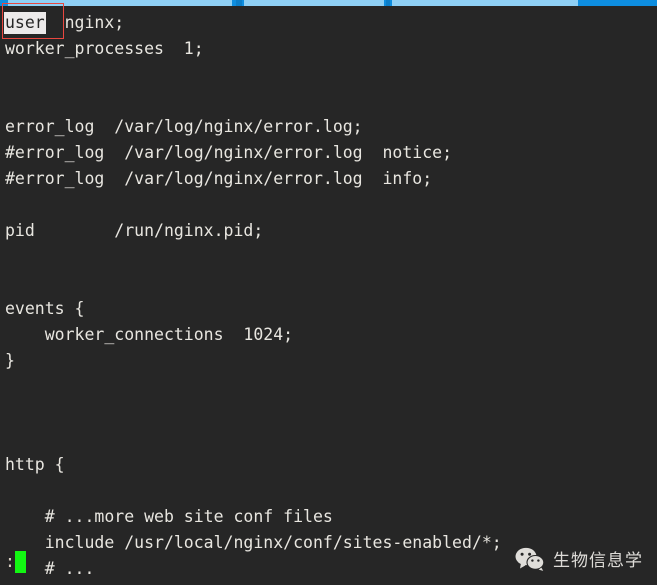  Describe the element at coordinates (10, 561) in the screenshot. I see `command-prompt-colon: :` at that location.